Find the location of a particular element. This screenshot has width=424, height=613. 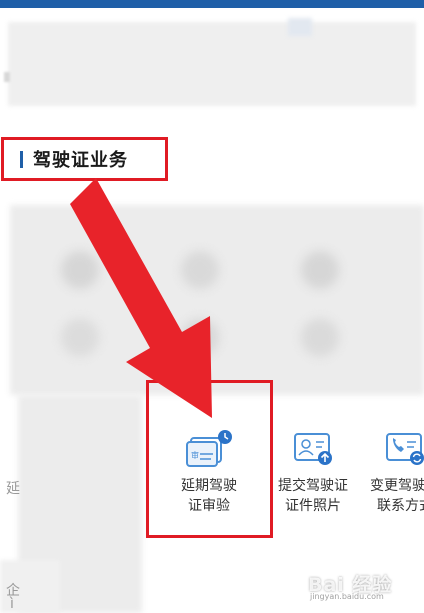

license-photo-upload-icon is located at coordinates (313, 448).